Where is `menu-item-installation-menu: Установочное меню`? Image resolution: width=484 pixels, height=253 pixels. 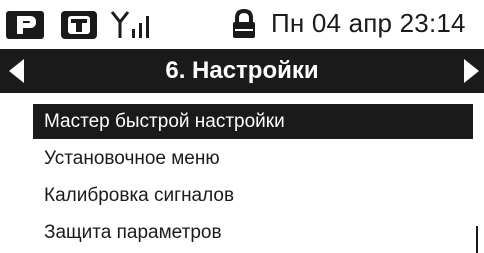
menu-item-installation-menu: Установочное меню is located at coordinates (253, 158).